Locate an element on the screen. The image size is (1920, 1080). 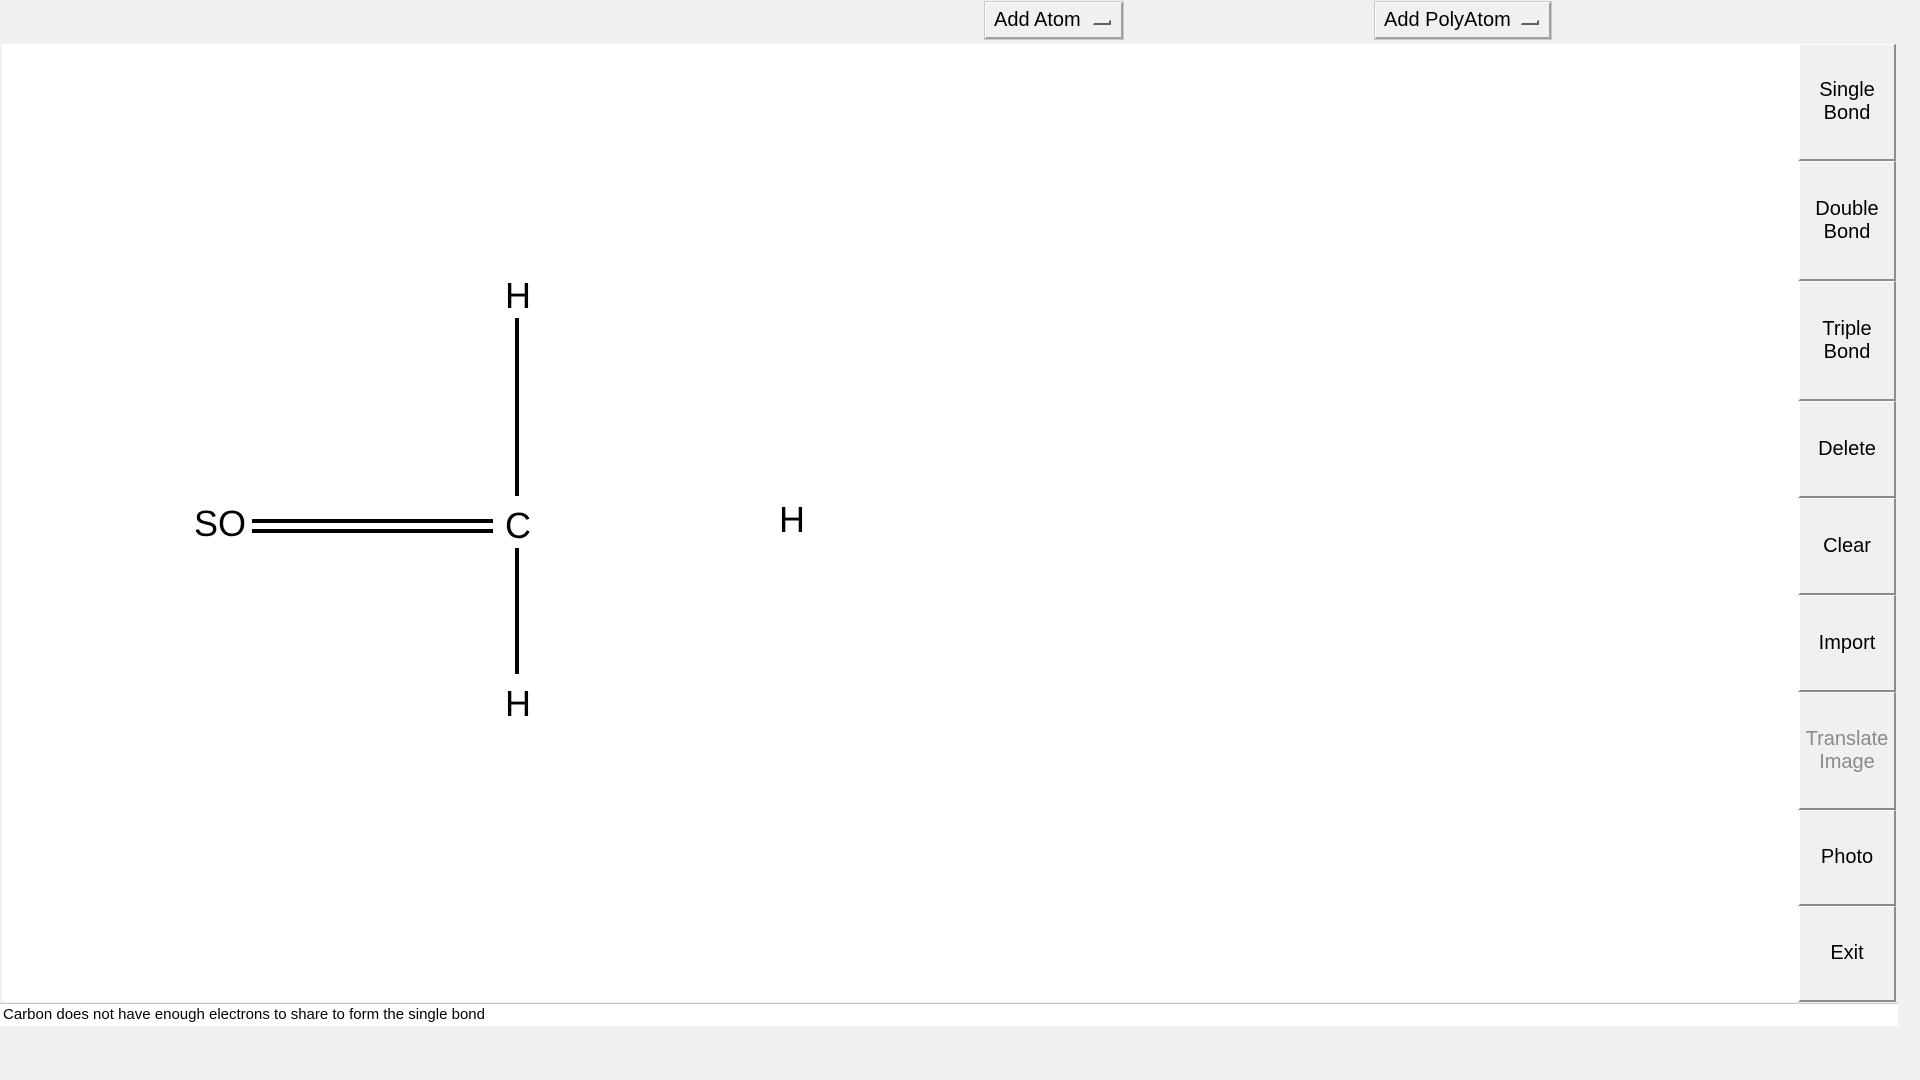
add-polyatom-menubutton: Add PolyAtom is located at coordinates (1463, 20).